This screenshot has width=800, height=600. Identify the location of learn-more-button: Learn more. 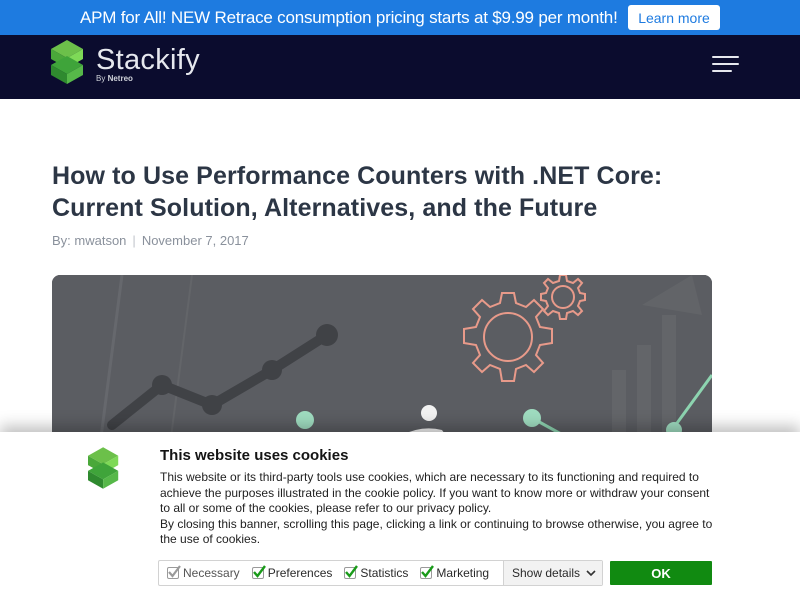
(674, 17).